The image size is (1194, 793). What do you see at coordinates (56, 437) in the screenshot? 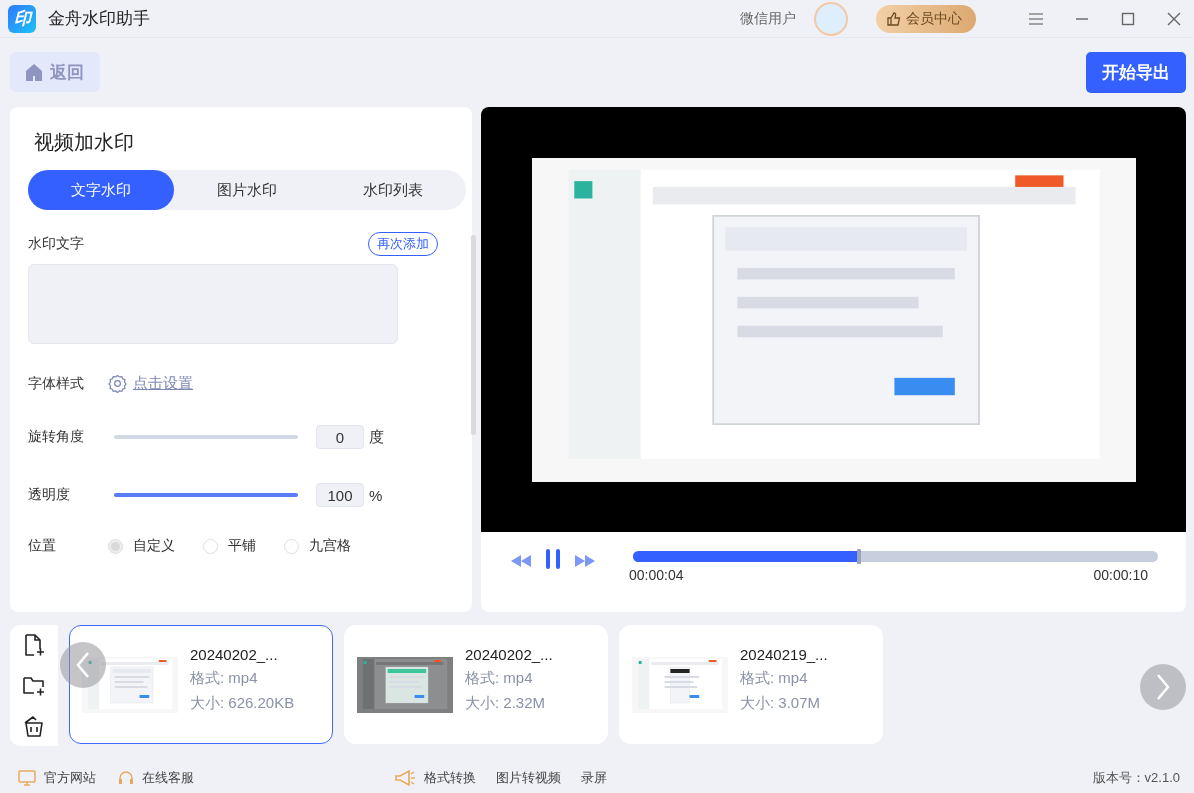
I see `field-label: 旋转角度` at bounding box center [56, 437].